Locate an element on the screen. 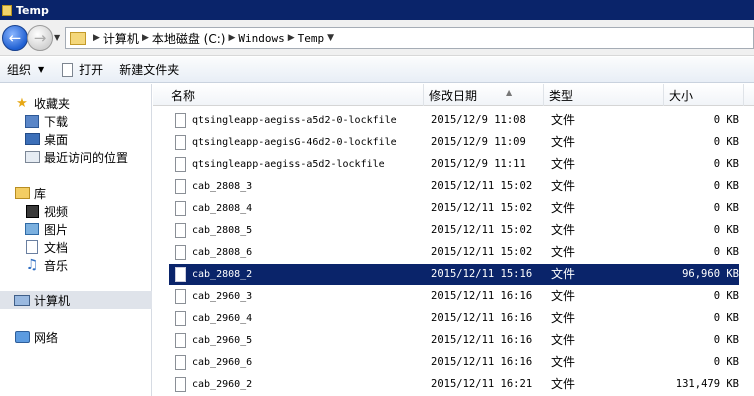  new-folder-button: 新建文件夹 is located at coordinates (149, 70).